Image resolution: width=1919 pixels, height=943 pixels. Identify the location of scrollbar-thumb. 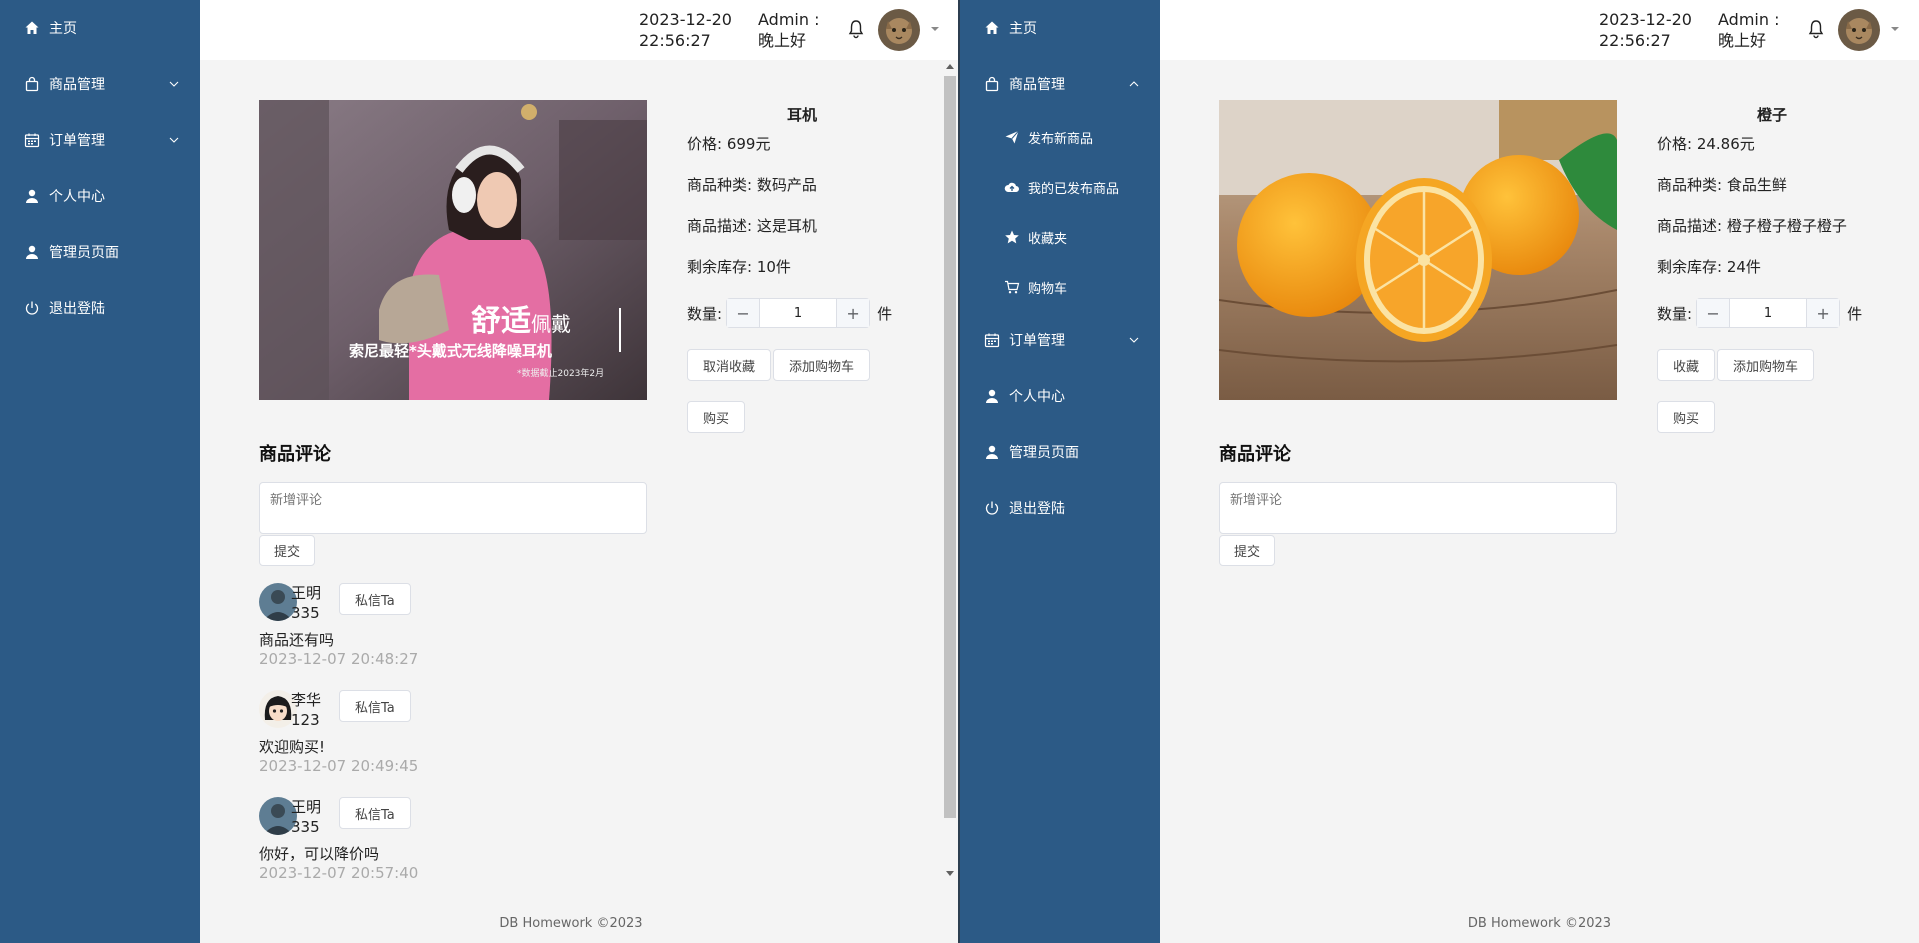
(950, 447).